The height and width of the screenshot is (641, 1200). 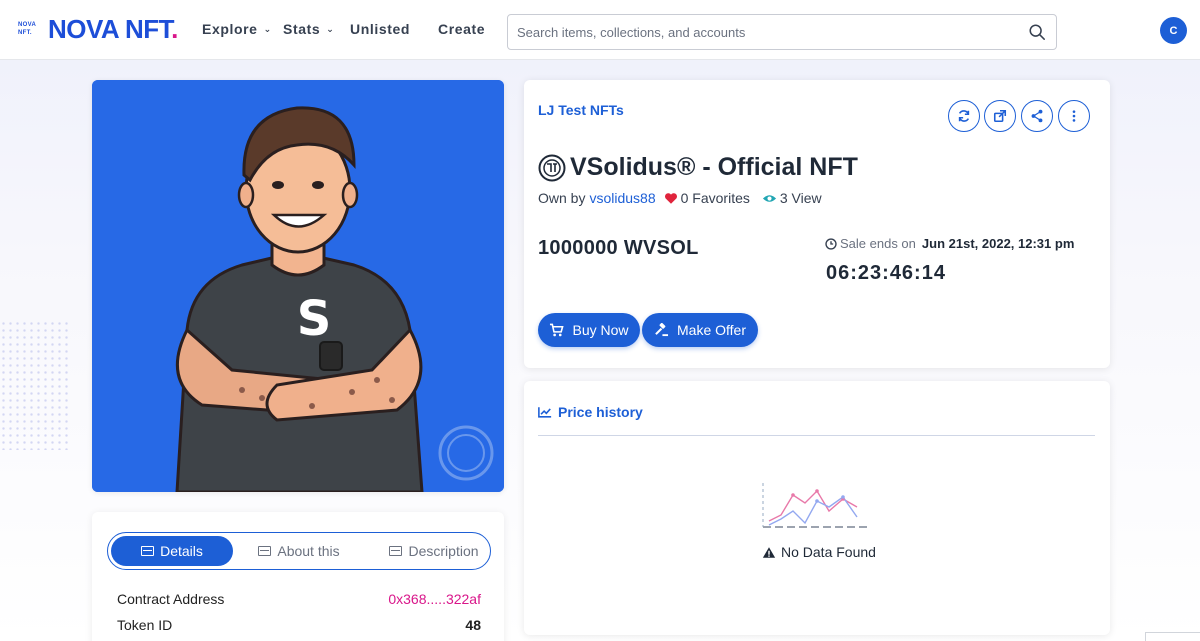 What do you see at coordinates (831, 243) in the screenshot?
I see `clock-icon` at bounding box center [831, 243].